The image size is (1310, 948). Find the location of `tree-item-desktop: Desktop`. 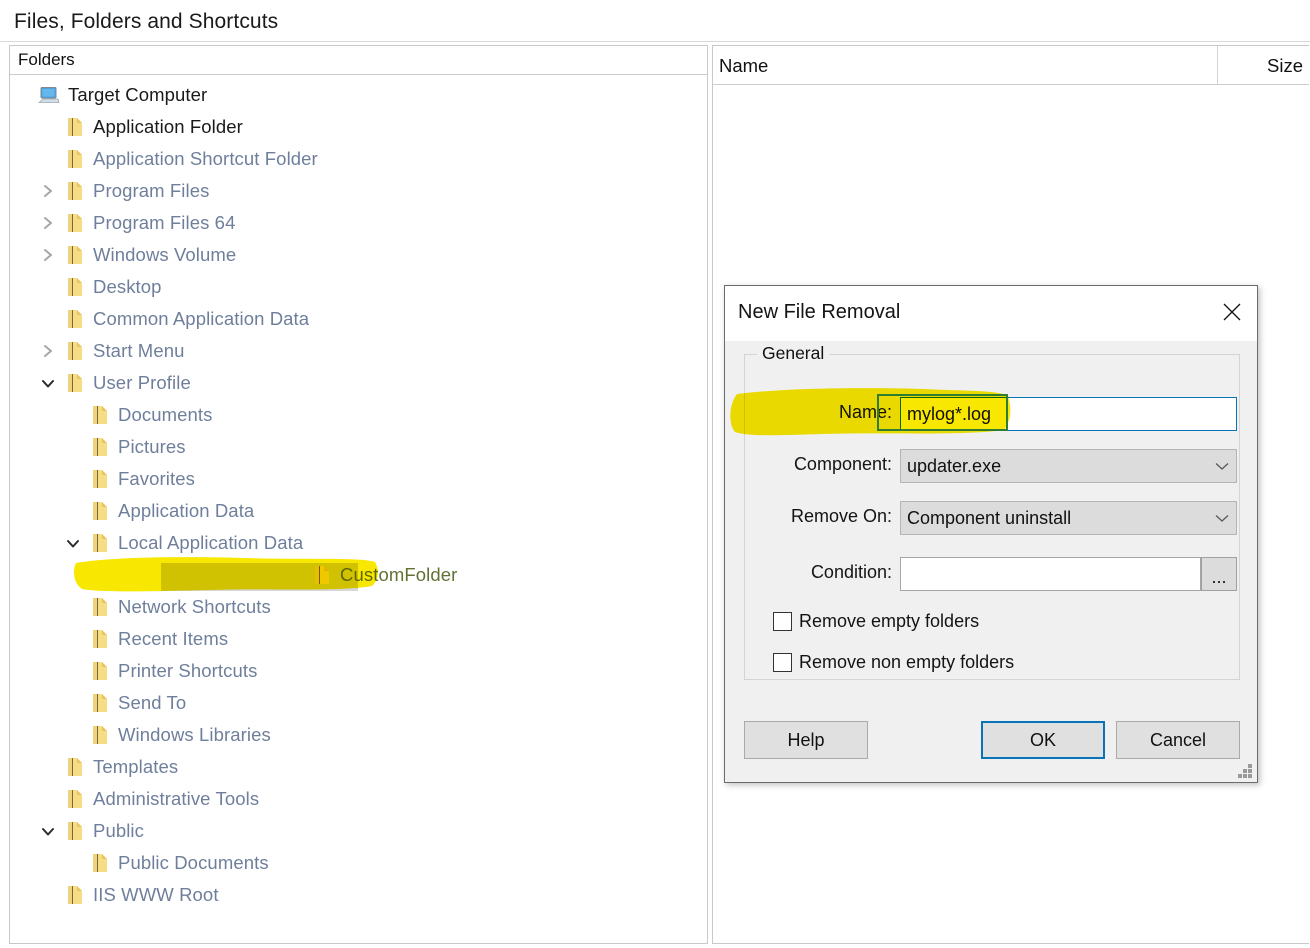

tree-item-desktop: Desktop is located at coordinates (358, 287).